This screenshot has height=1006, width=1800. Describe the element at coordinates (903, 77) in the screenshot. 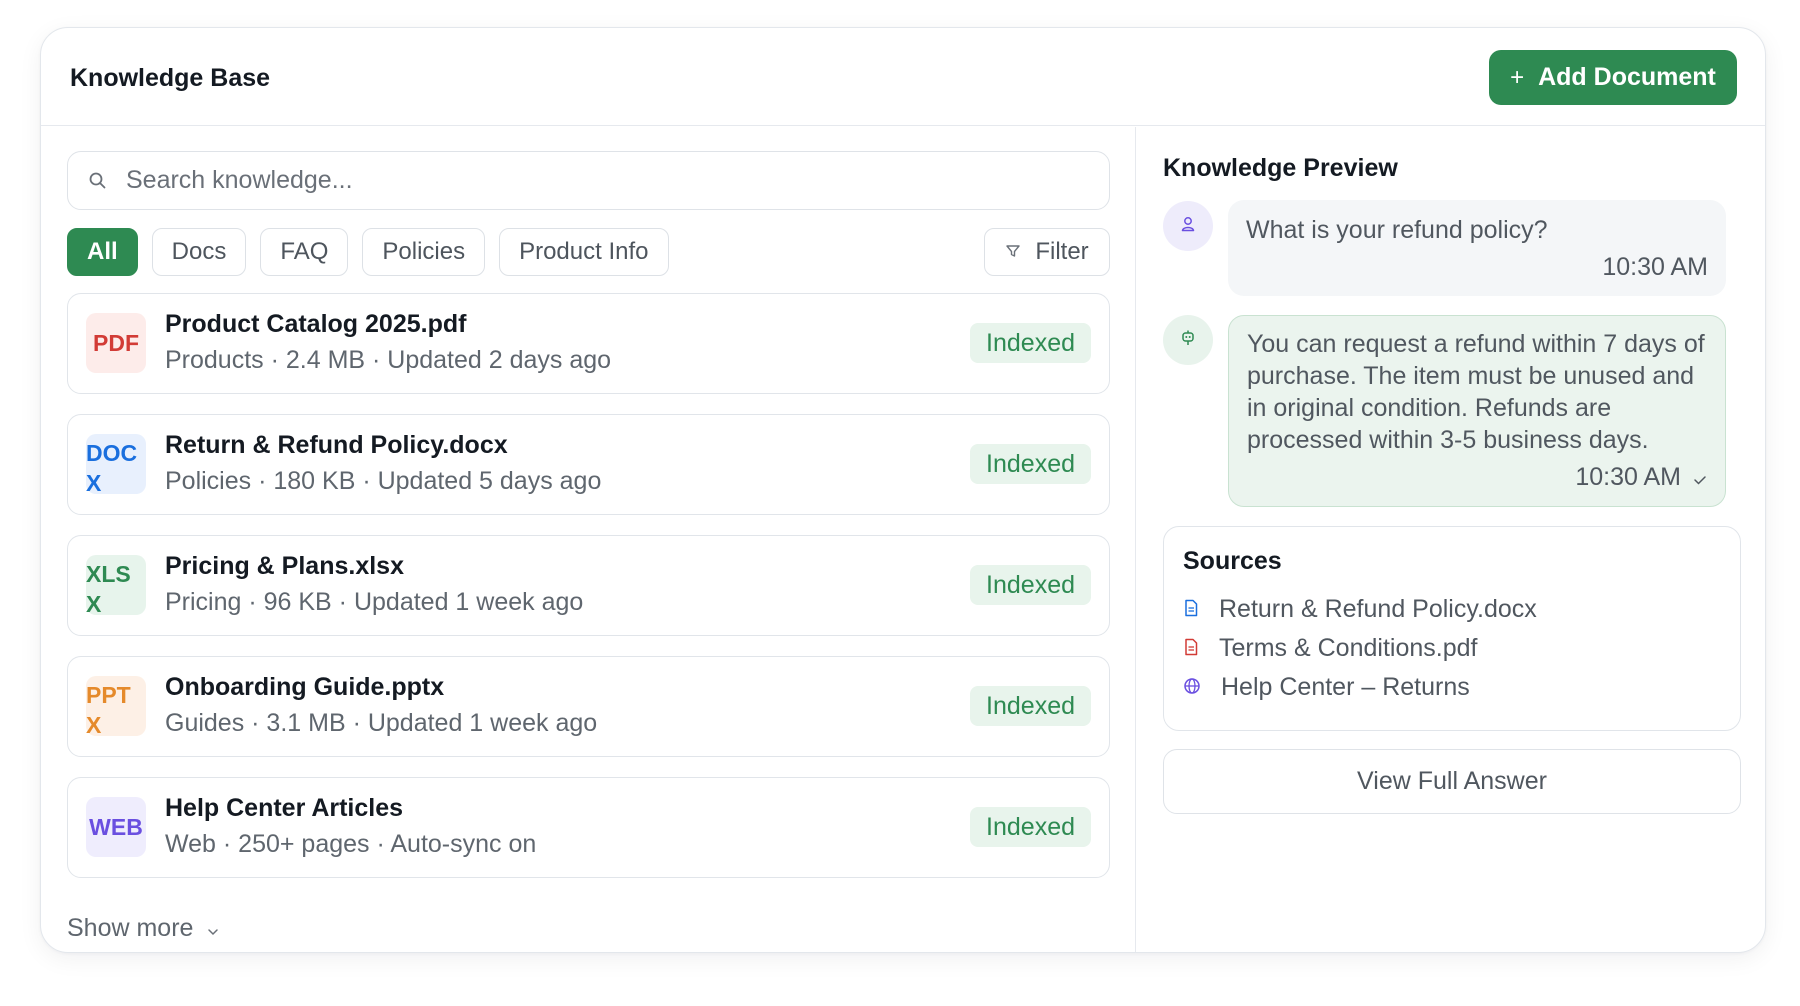

I see `header: Knowledge Base + Add Document` at that location.